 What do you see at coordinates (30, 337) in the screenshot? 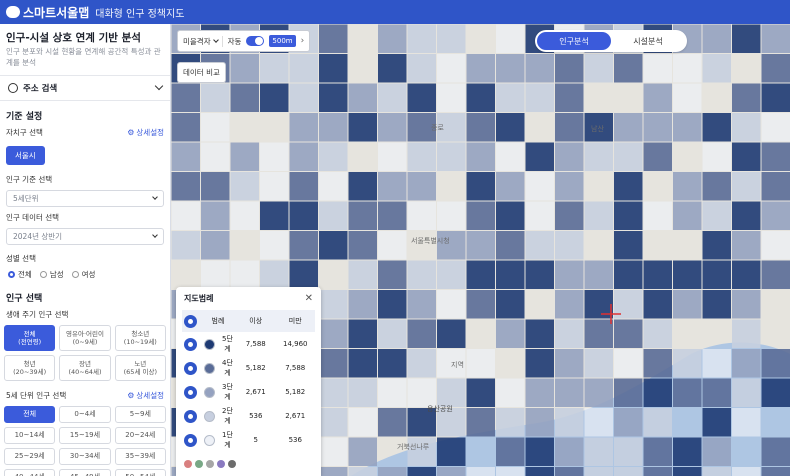
I see `lifecycle-all-button: 전체 (전연령)` at bounding box center [30, 337].